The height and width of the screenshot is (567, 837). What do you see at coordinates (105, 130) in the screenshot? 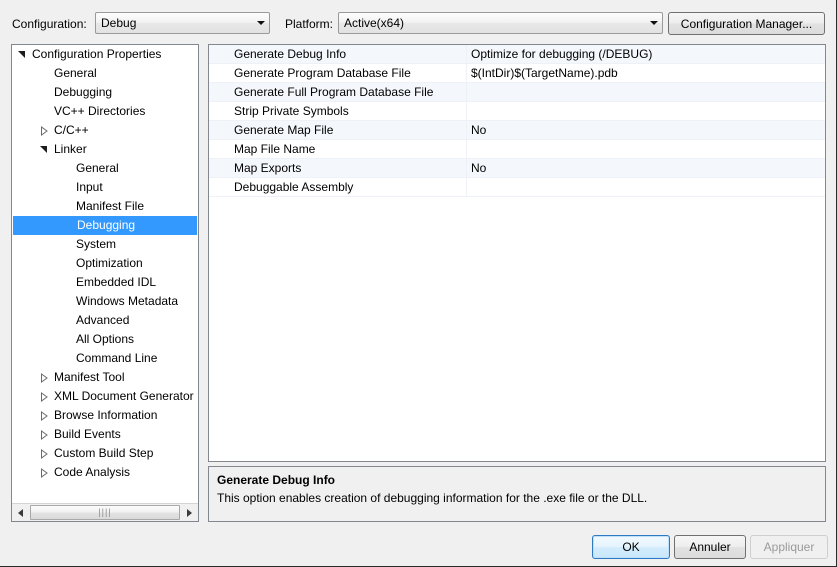
I see `tree-item-c-c: C/C++` at bounding box center [105, 130].